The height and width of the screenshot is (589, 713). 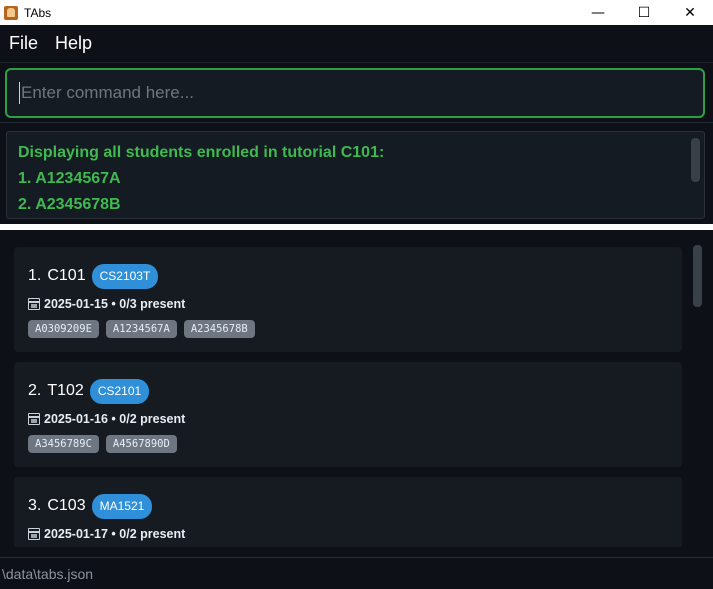 What do you see at coordinates (598, 12) in the screenshot?
I see `minimize-icon: —` at bounding box center [598, 12].